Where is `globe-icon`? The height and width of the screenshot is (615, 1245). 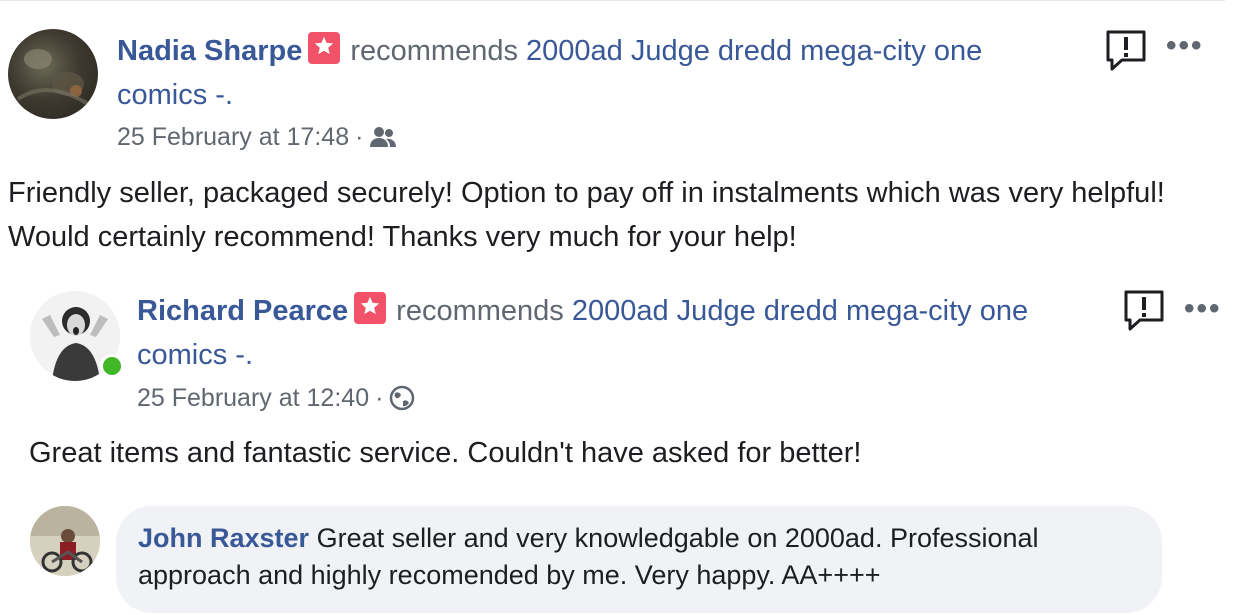 globe-icon is located at coordinates (402, 401).